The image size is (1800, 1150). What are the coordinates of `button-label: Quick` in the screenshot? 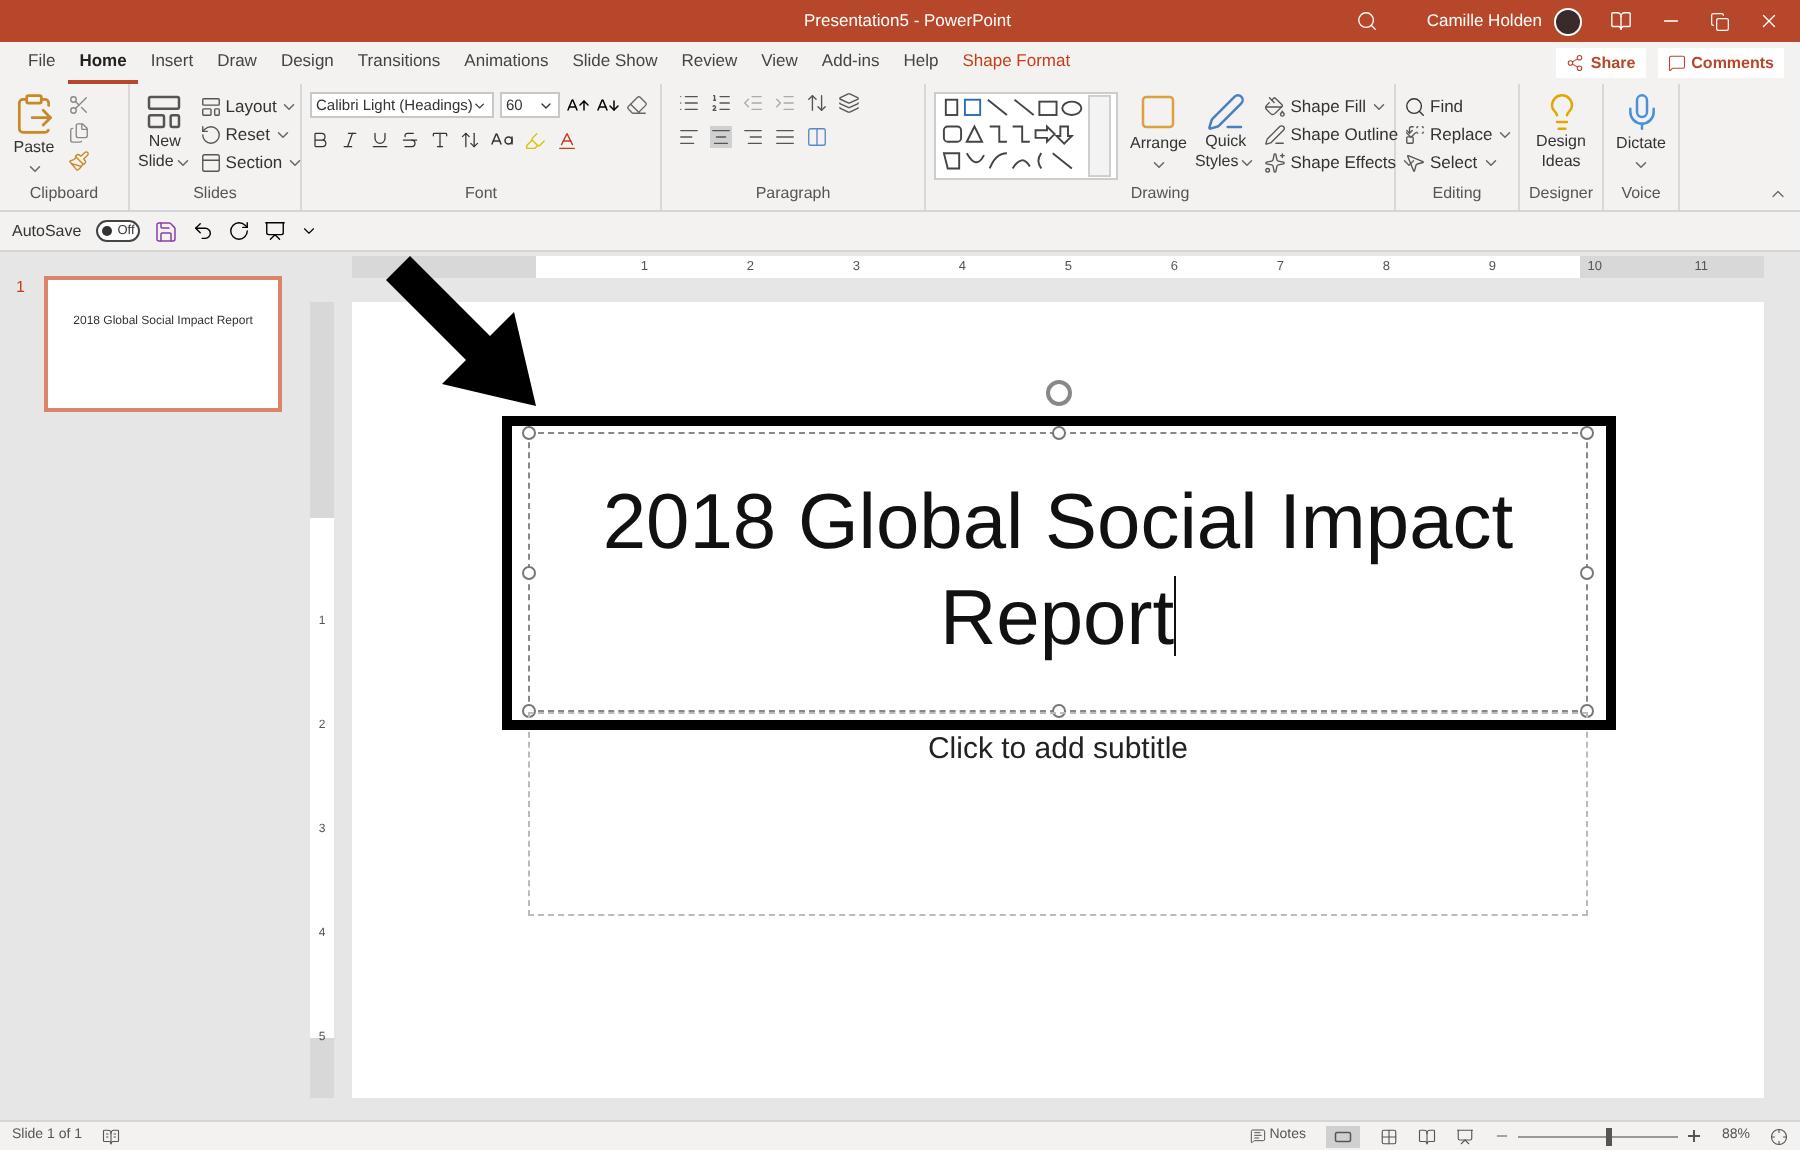 It's located at (1226, 142).